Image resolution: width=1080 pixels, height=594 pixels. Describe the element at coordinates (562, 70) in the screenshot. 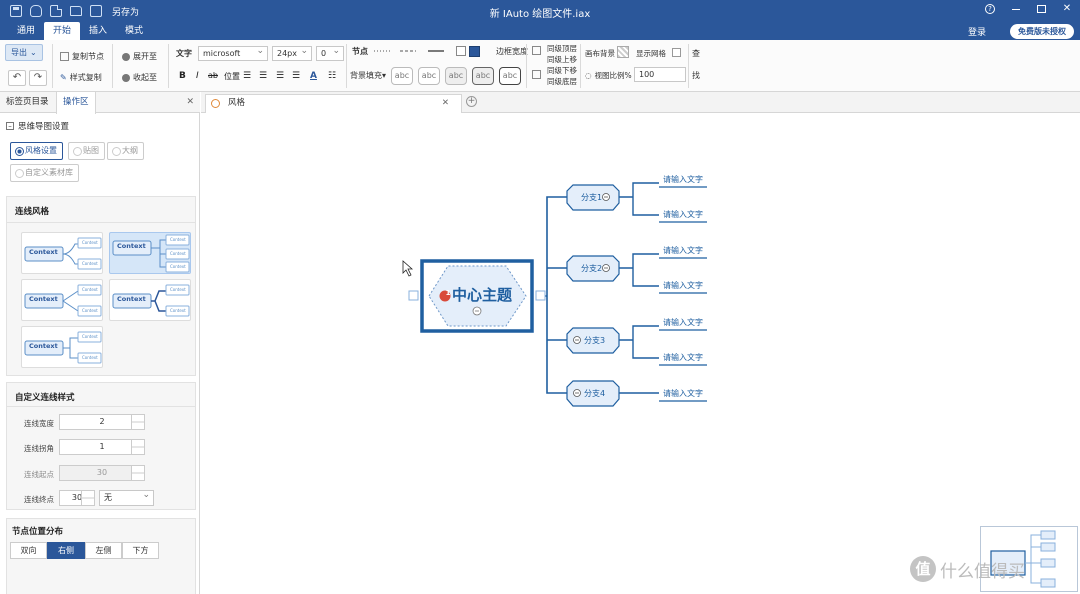

I see `level-down-button: 同级下移` at that location.